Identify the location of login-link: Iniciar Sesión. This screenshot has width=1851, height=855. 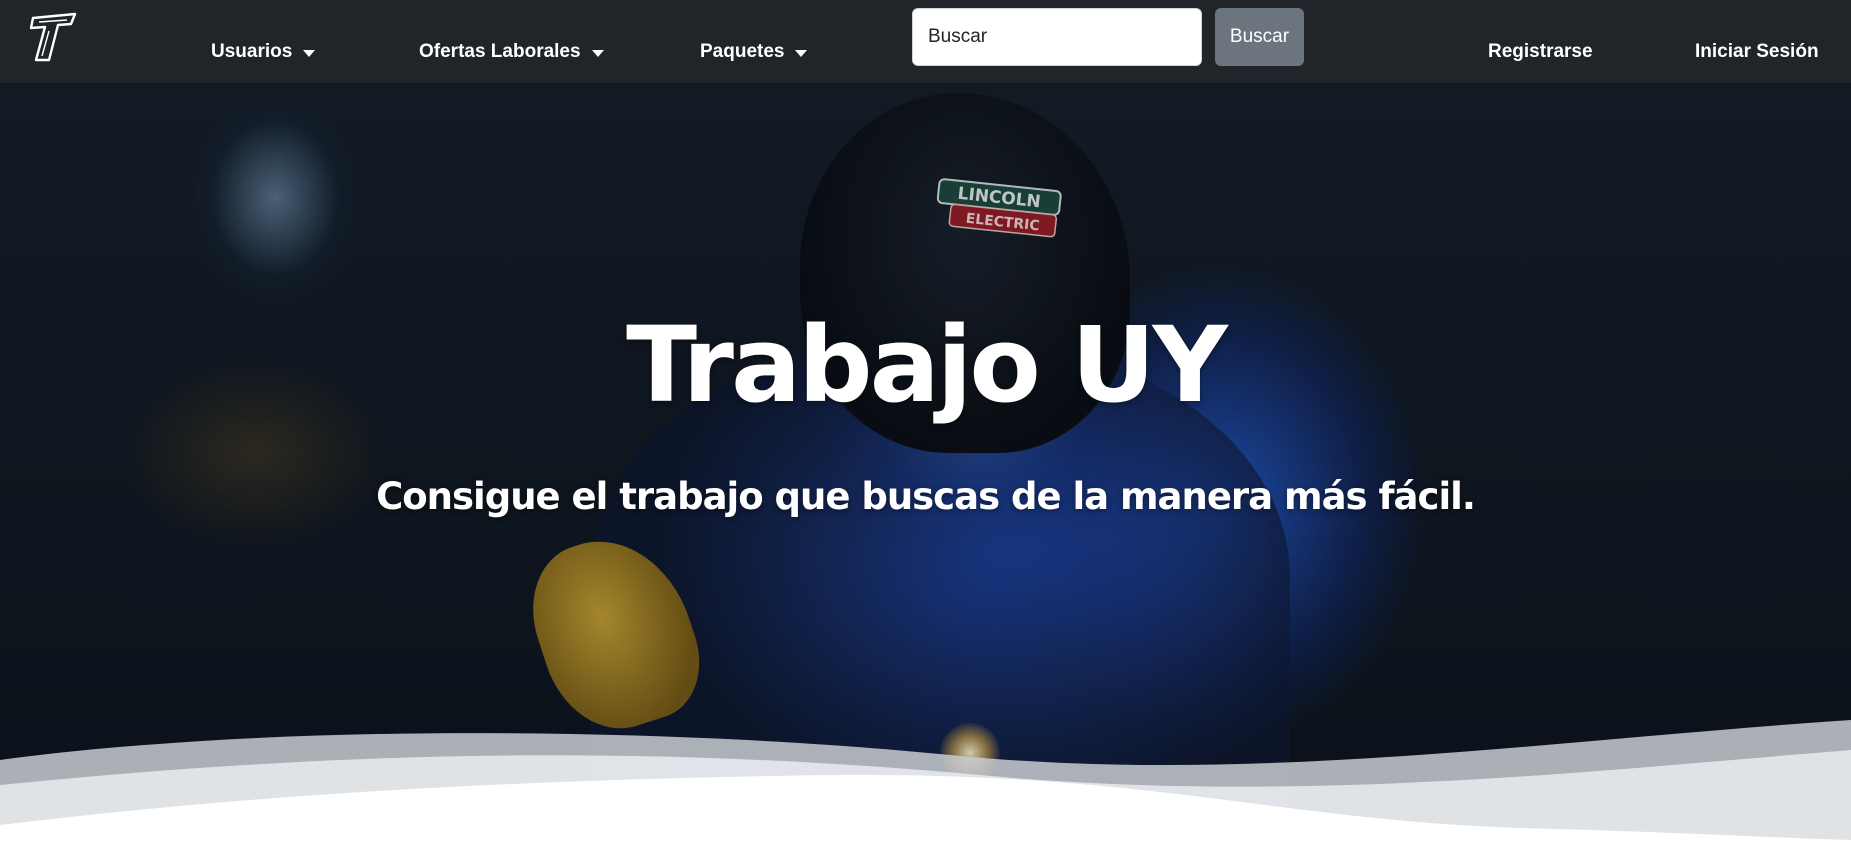
(1757, 52).